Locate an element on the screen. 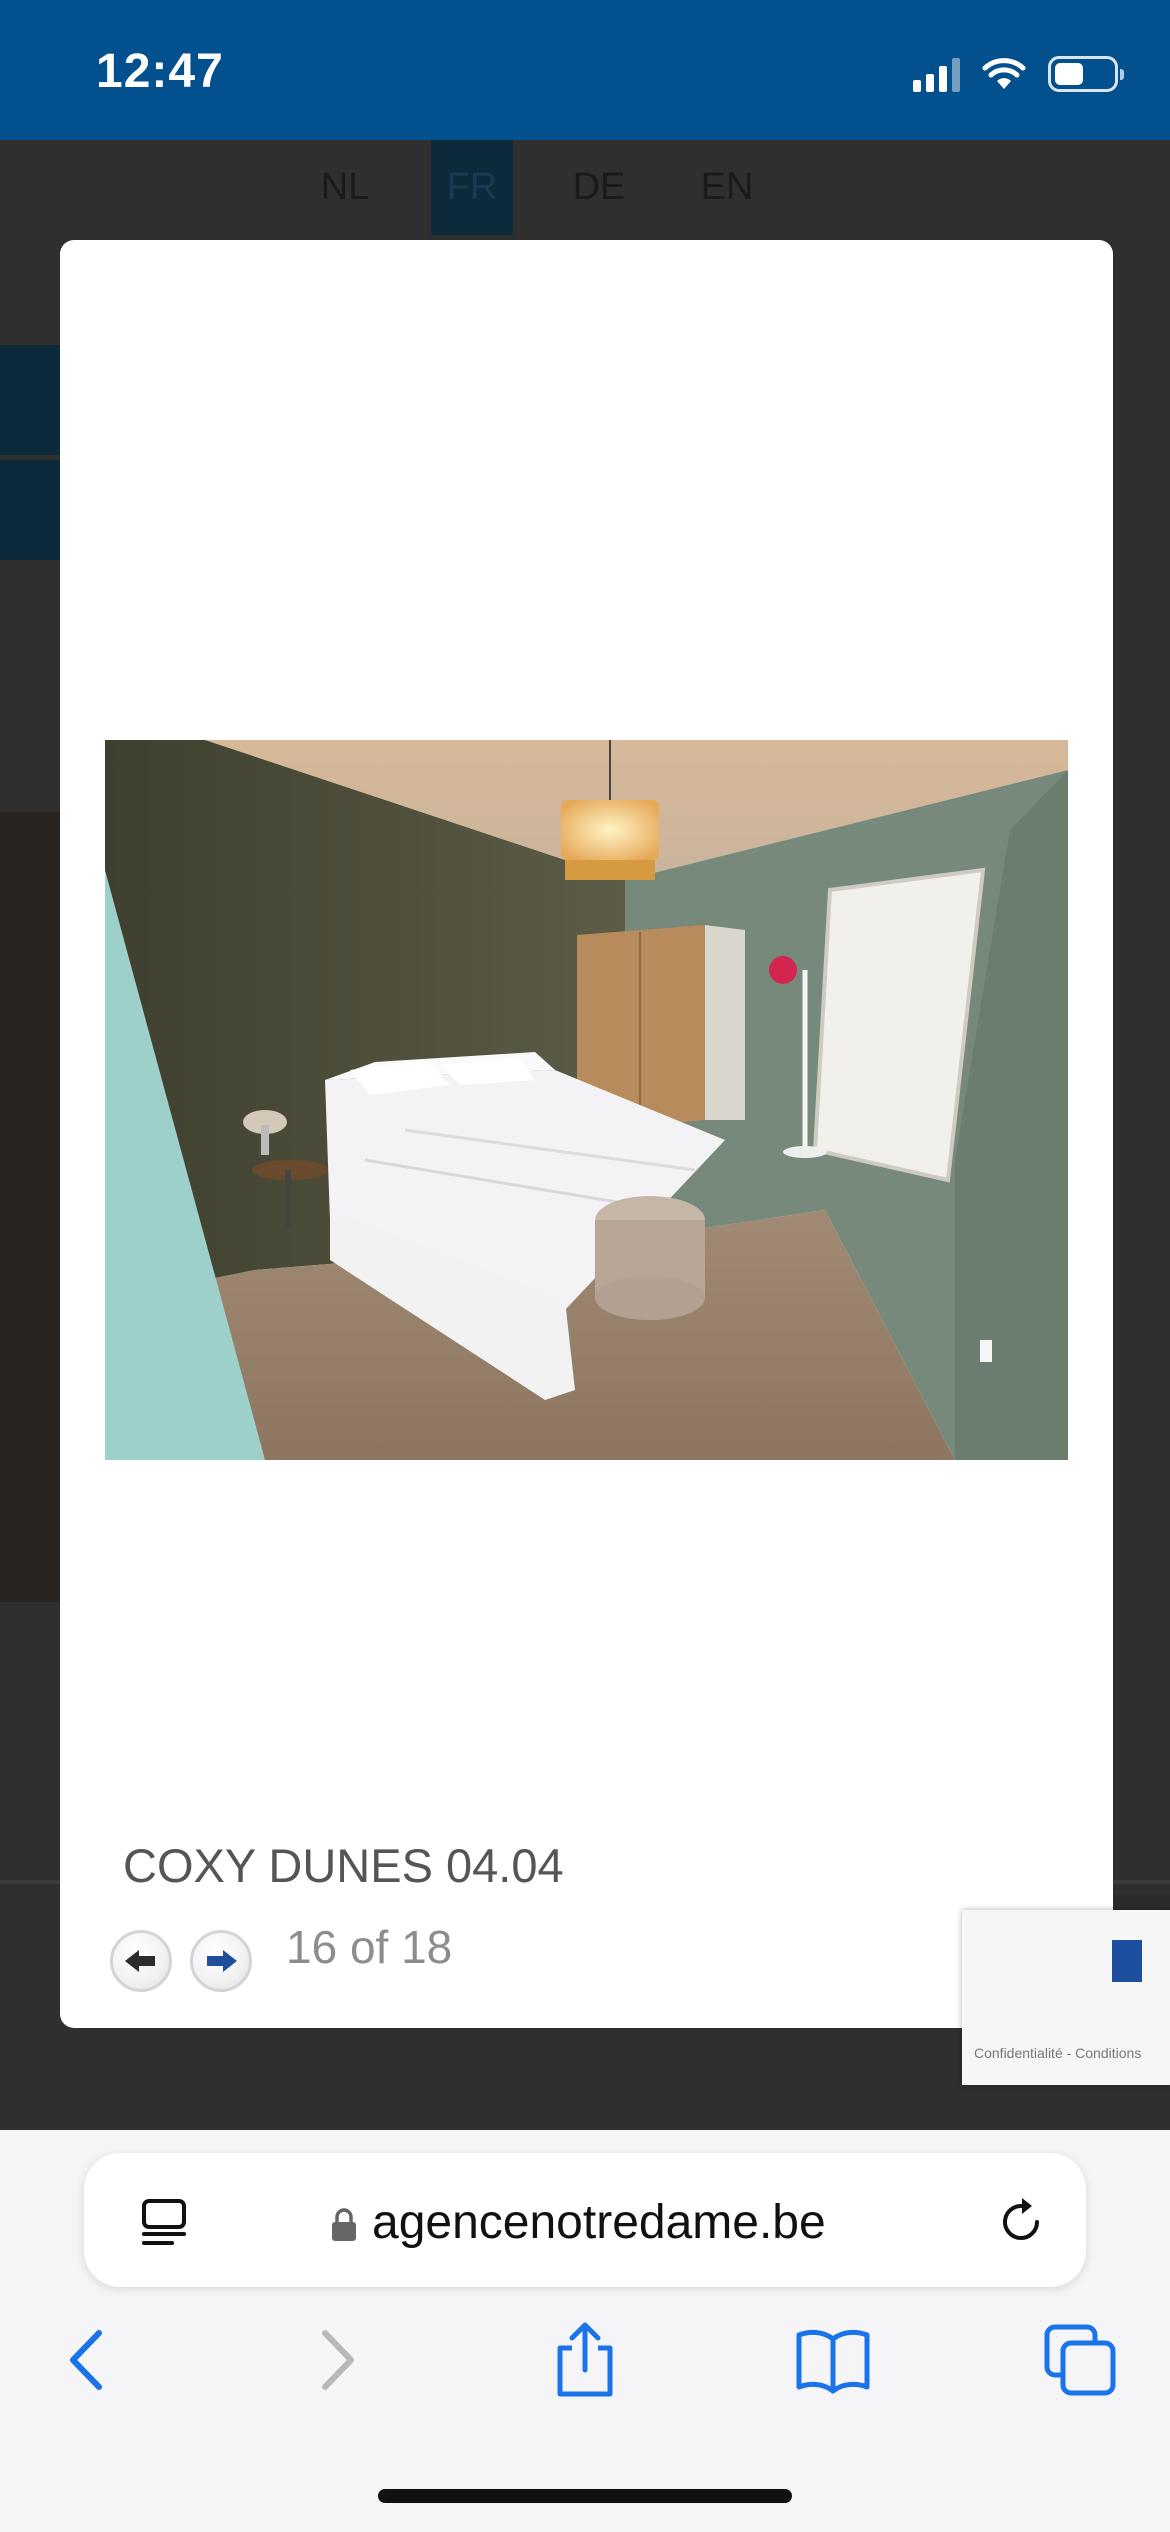 This screenshot has width=1170, height=2532. forward-button is located at coordinates (338, 2360).